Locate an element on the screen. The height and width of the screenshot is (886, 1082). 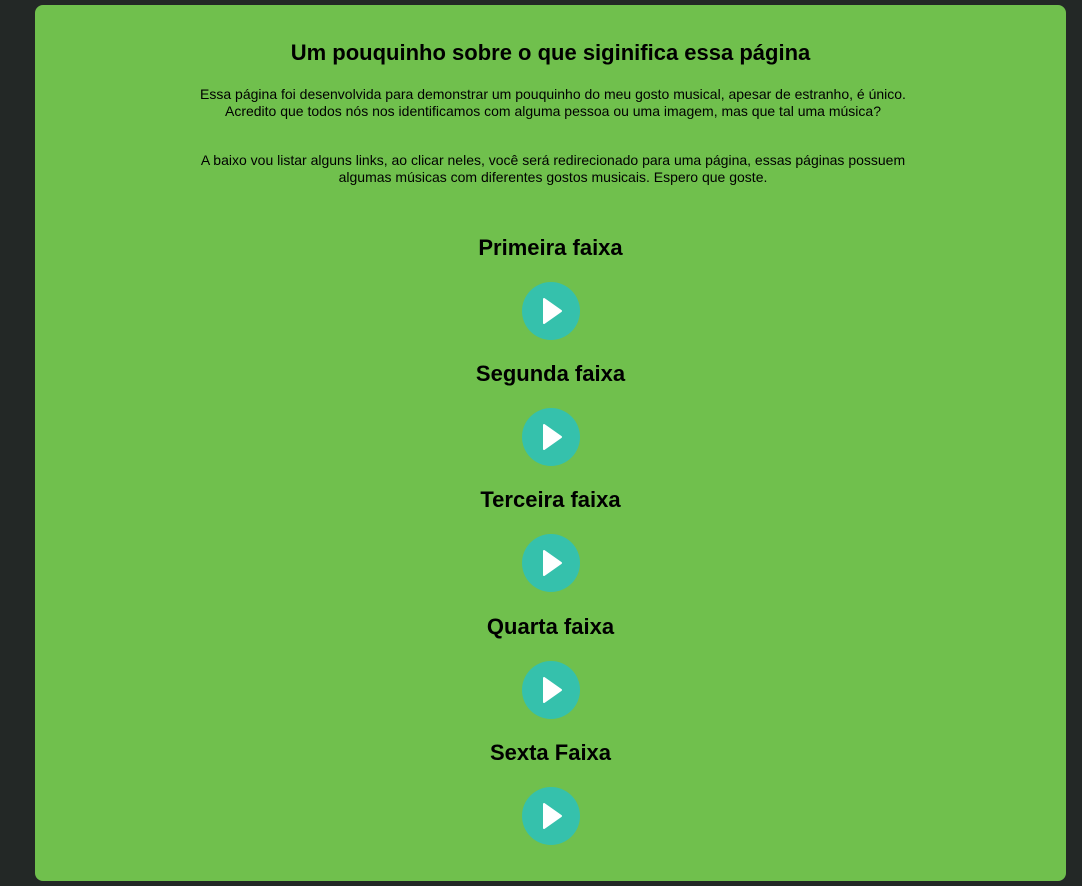
track-title-2: Segunda faixa is located at coordinates (550, 373).